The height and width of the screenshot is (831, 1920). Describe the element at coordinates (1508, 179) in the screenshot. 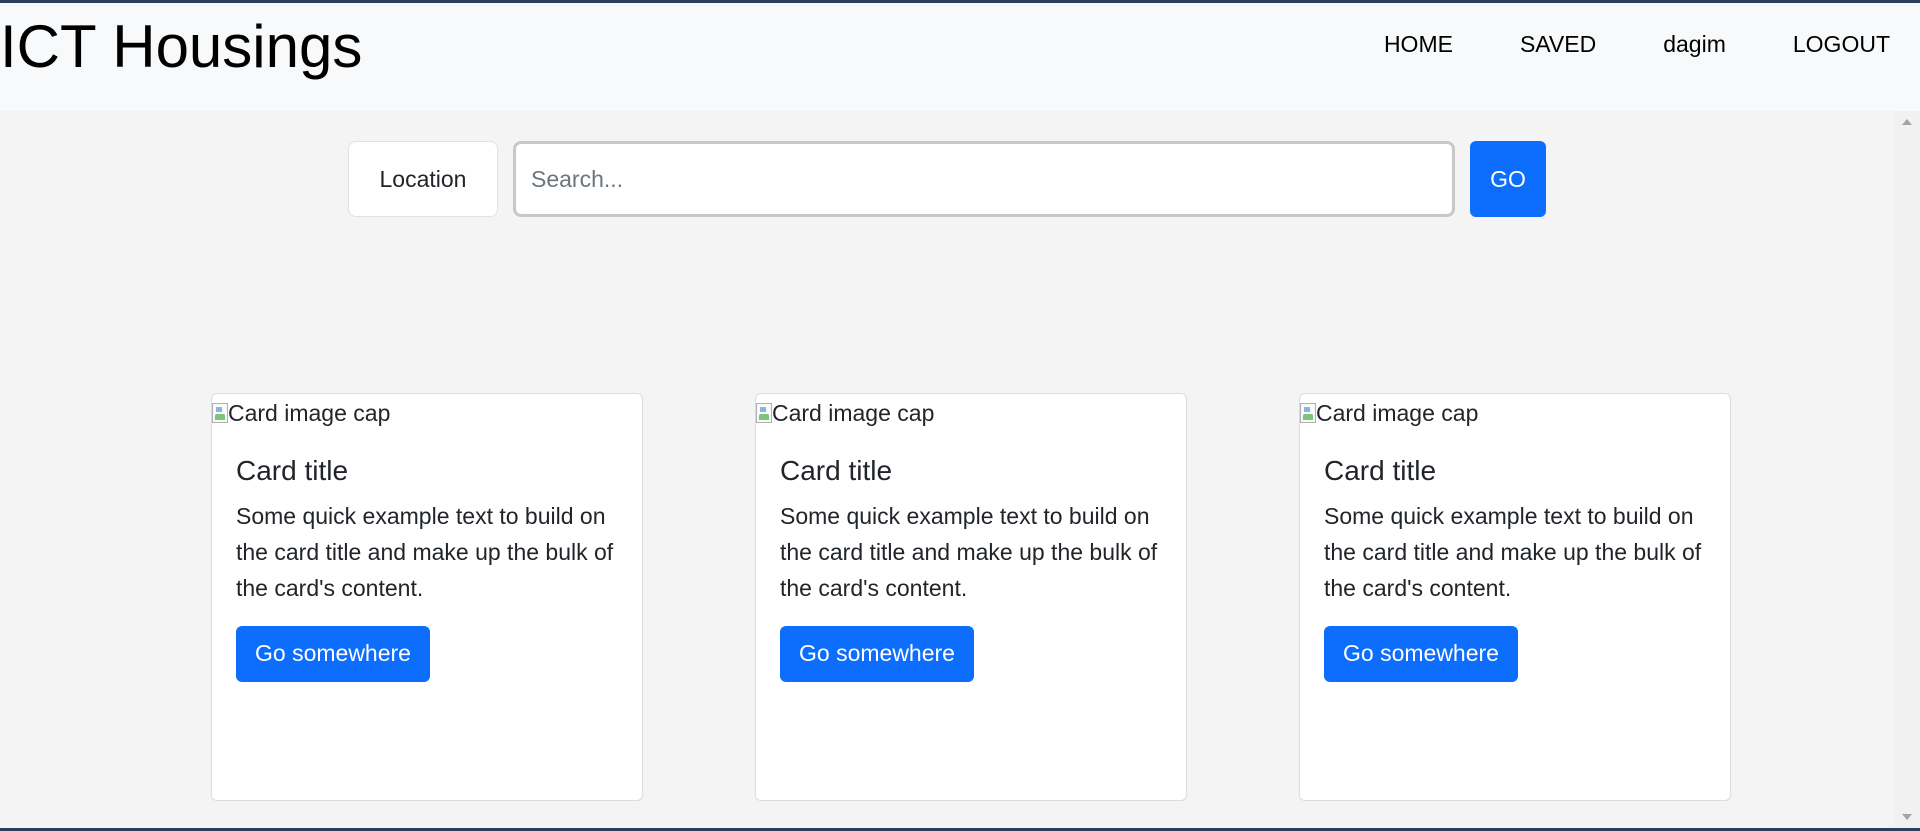

I see `go-button: GO` at that location.